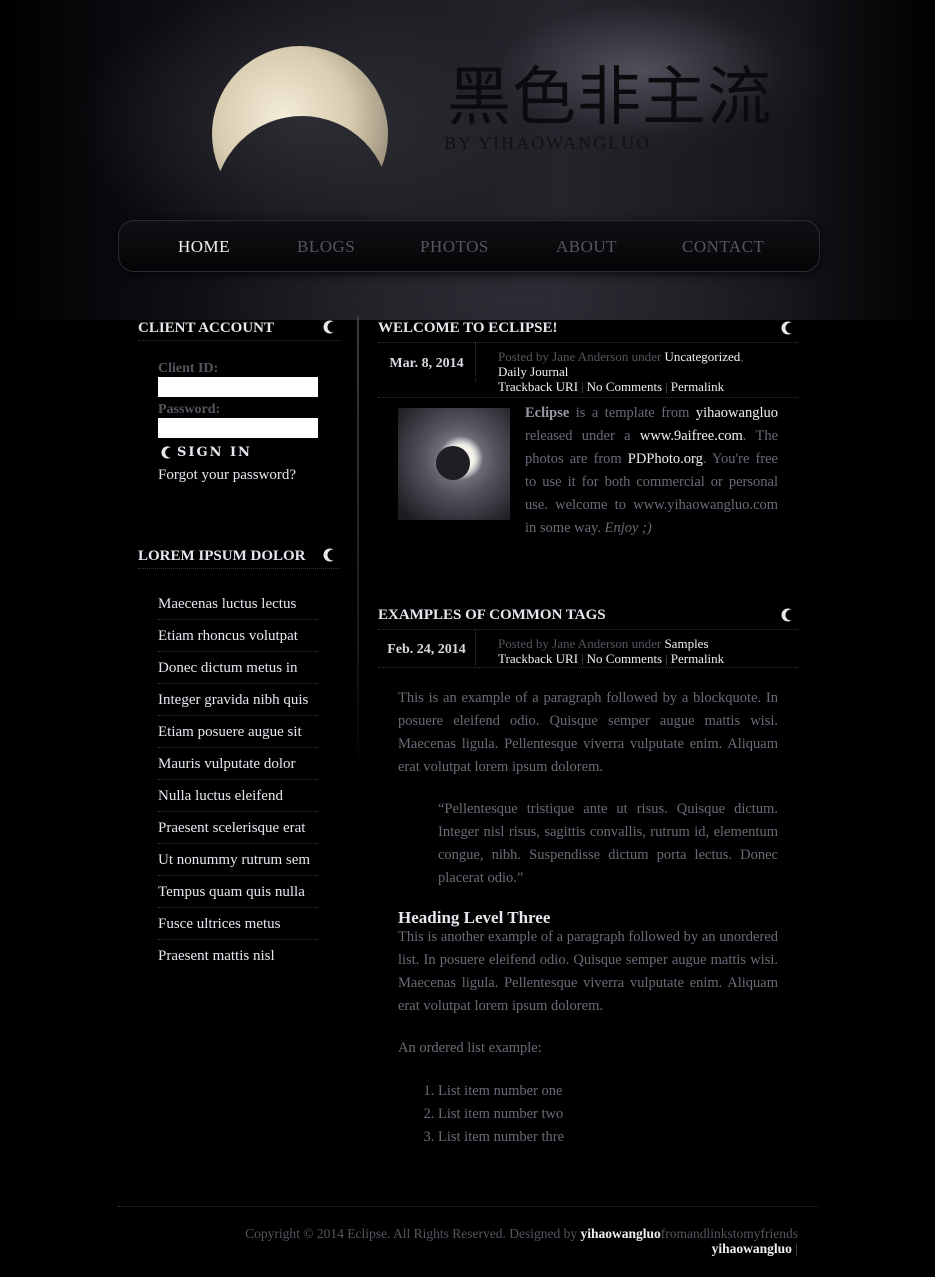 The image size is (935, 1277). I want to click on post-title: EXAMPLES OF COMMON TAGS, so click(492, 615).